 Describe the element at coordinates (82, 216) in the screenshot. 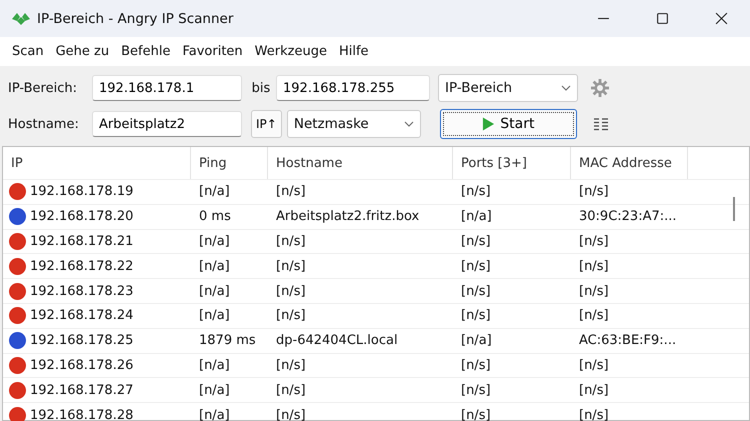

I see `table-cell: 192.168.178.20` at that location.